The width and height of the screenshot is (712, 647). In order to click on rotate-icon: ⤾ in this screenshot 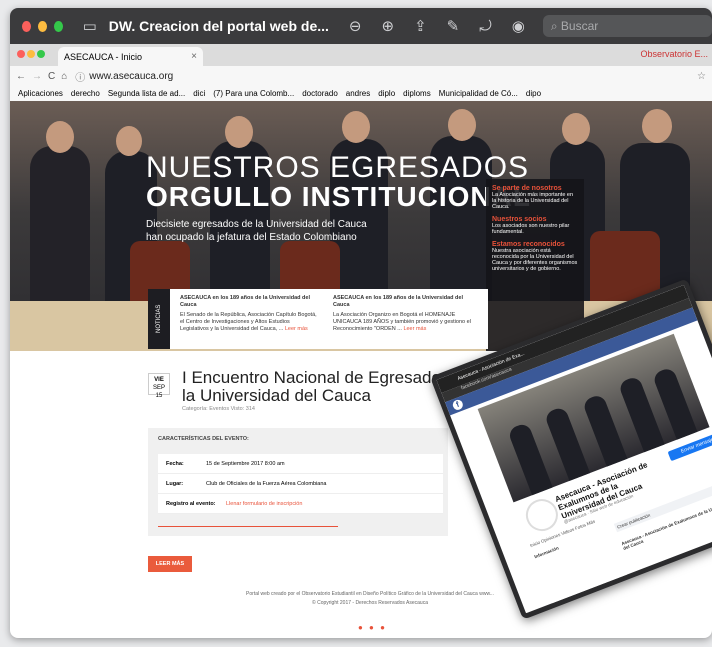, I will do `click(485, 26)`.